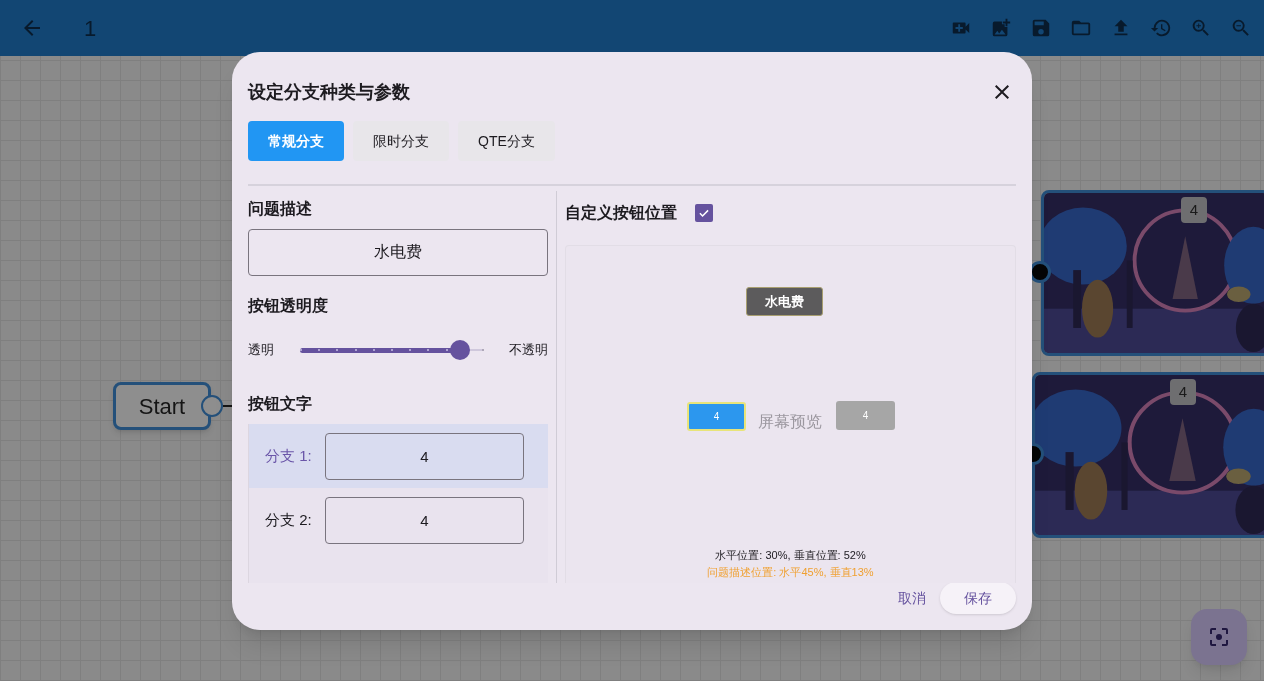 The image size is (1264, 681). Describe the element at coordinates (528, 350) in the screenshot. I see `slider-max-label: 不透明` at that location.